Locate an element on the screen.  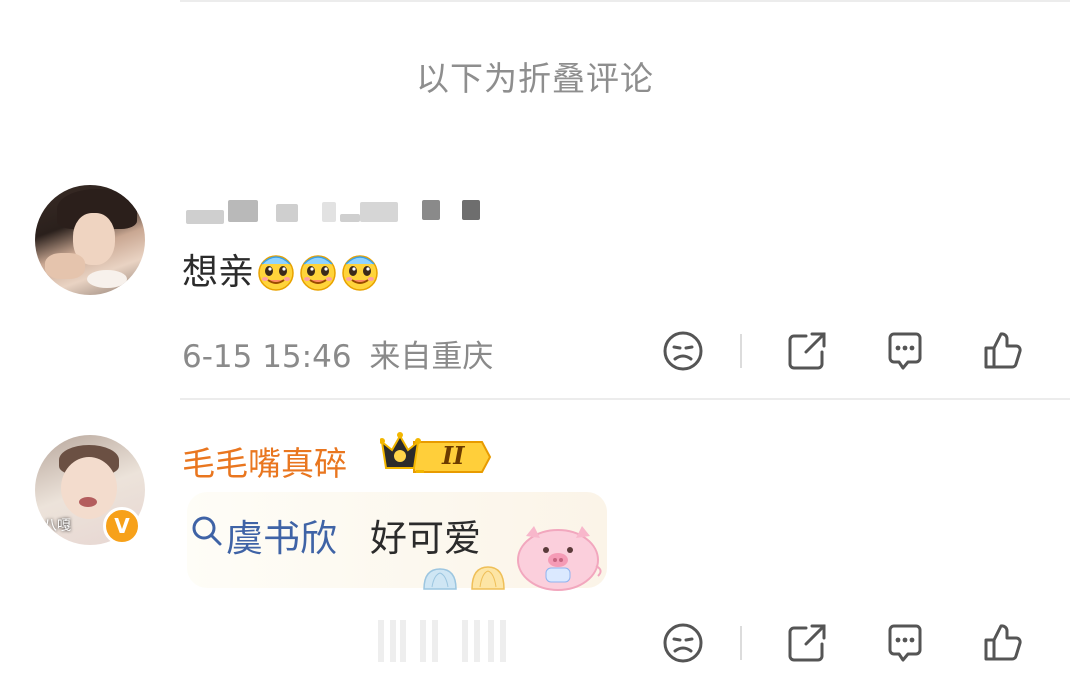
top-divider is located at coordinates (625, 1).